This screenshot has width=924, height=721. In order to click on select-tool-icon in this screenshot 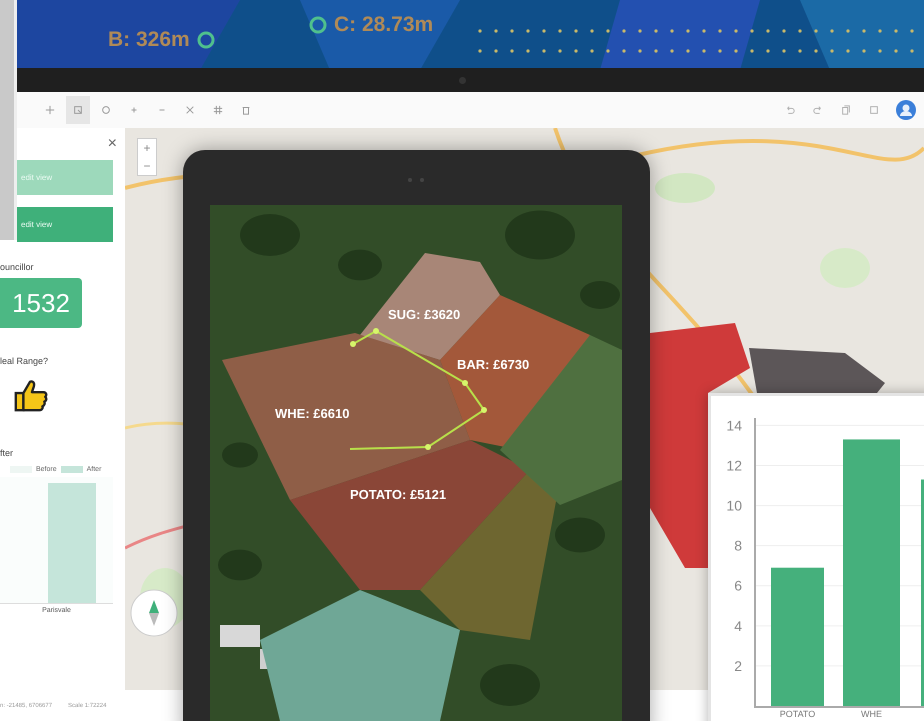, I will do `click(78, 110)`.